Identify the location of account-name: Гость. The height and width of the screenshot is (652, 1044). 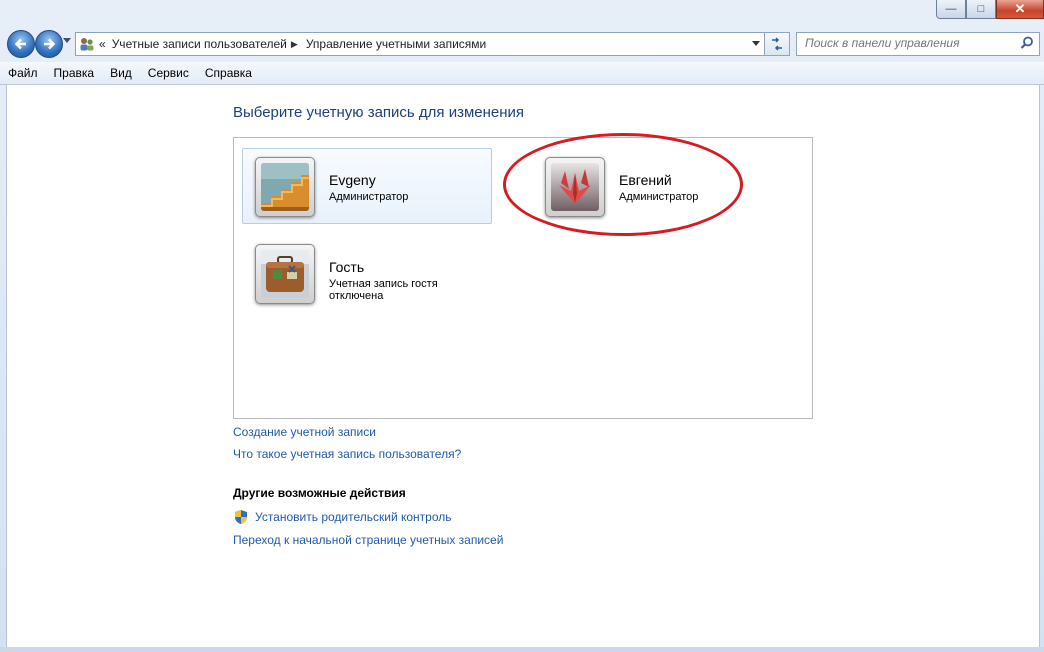
(347, 267).